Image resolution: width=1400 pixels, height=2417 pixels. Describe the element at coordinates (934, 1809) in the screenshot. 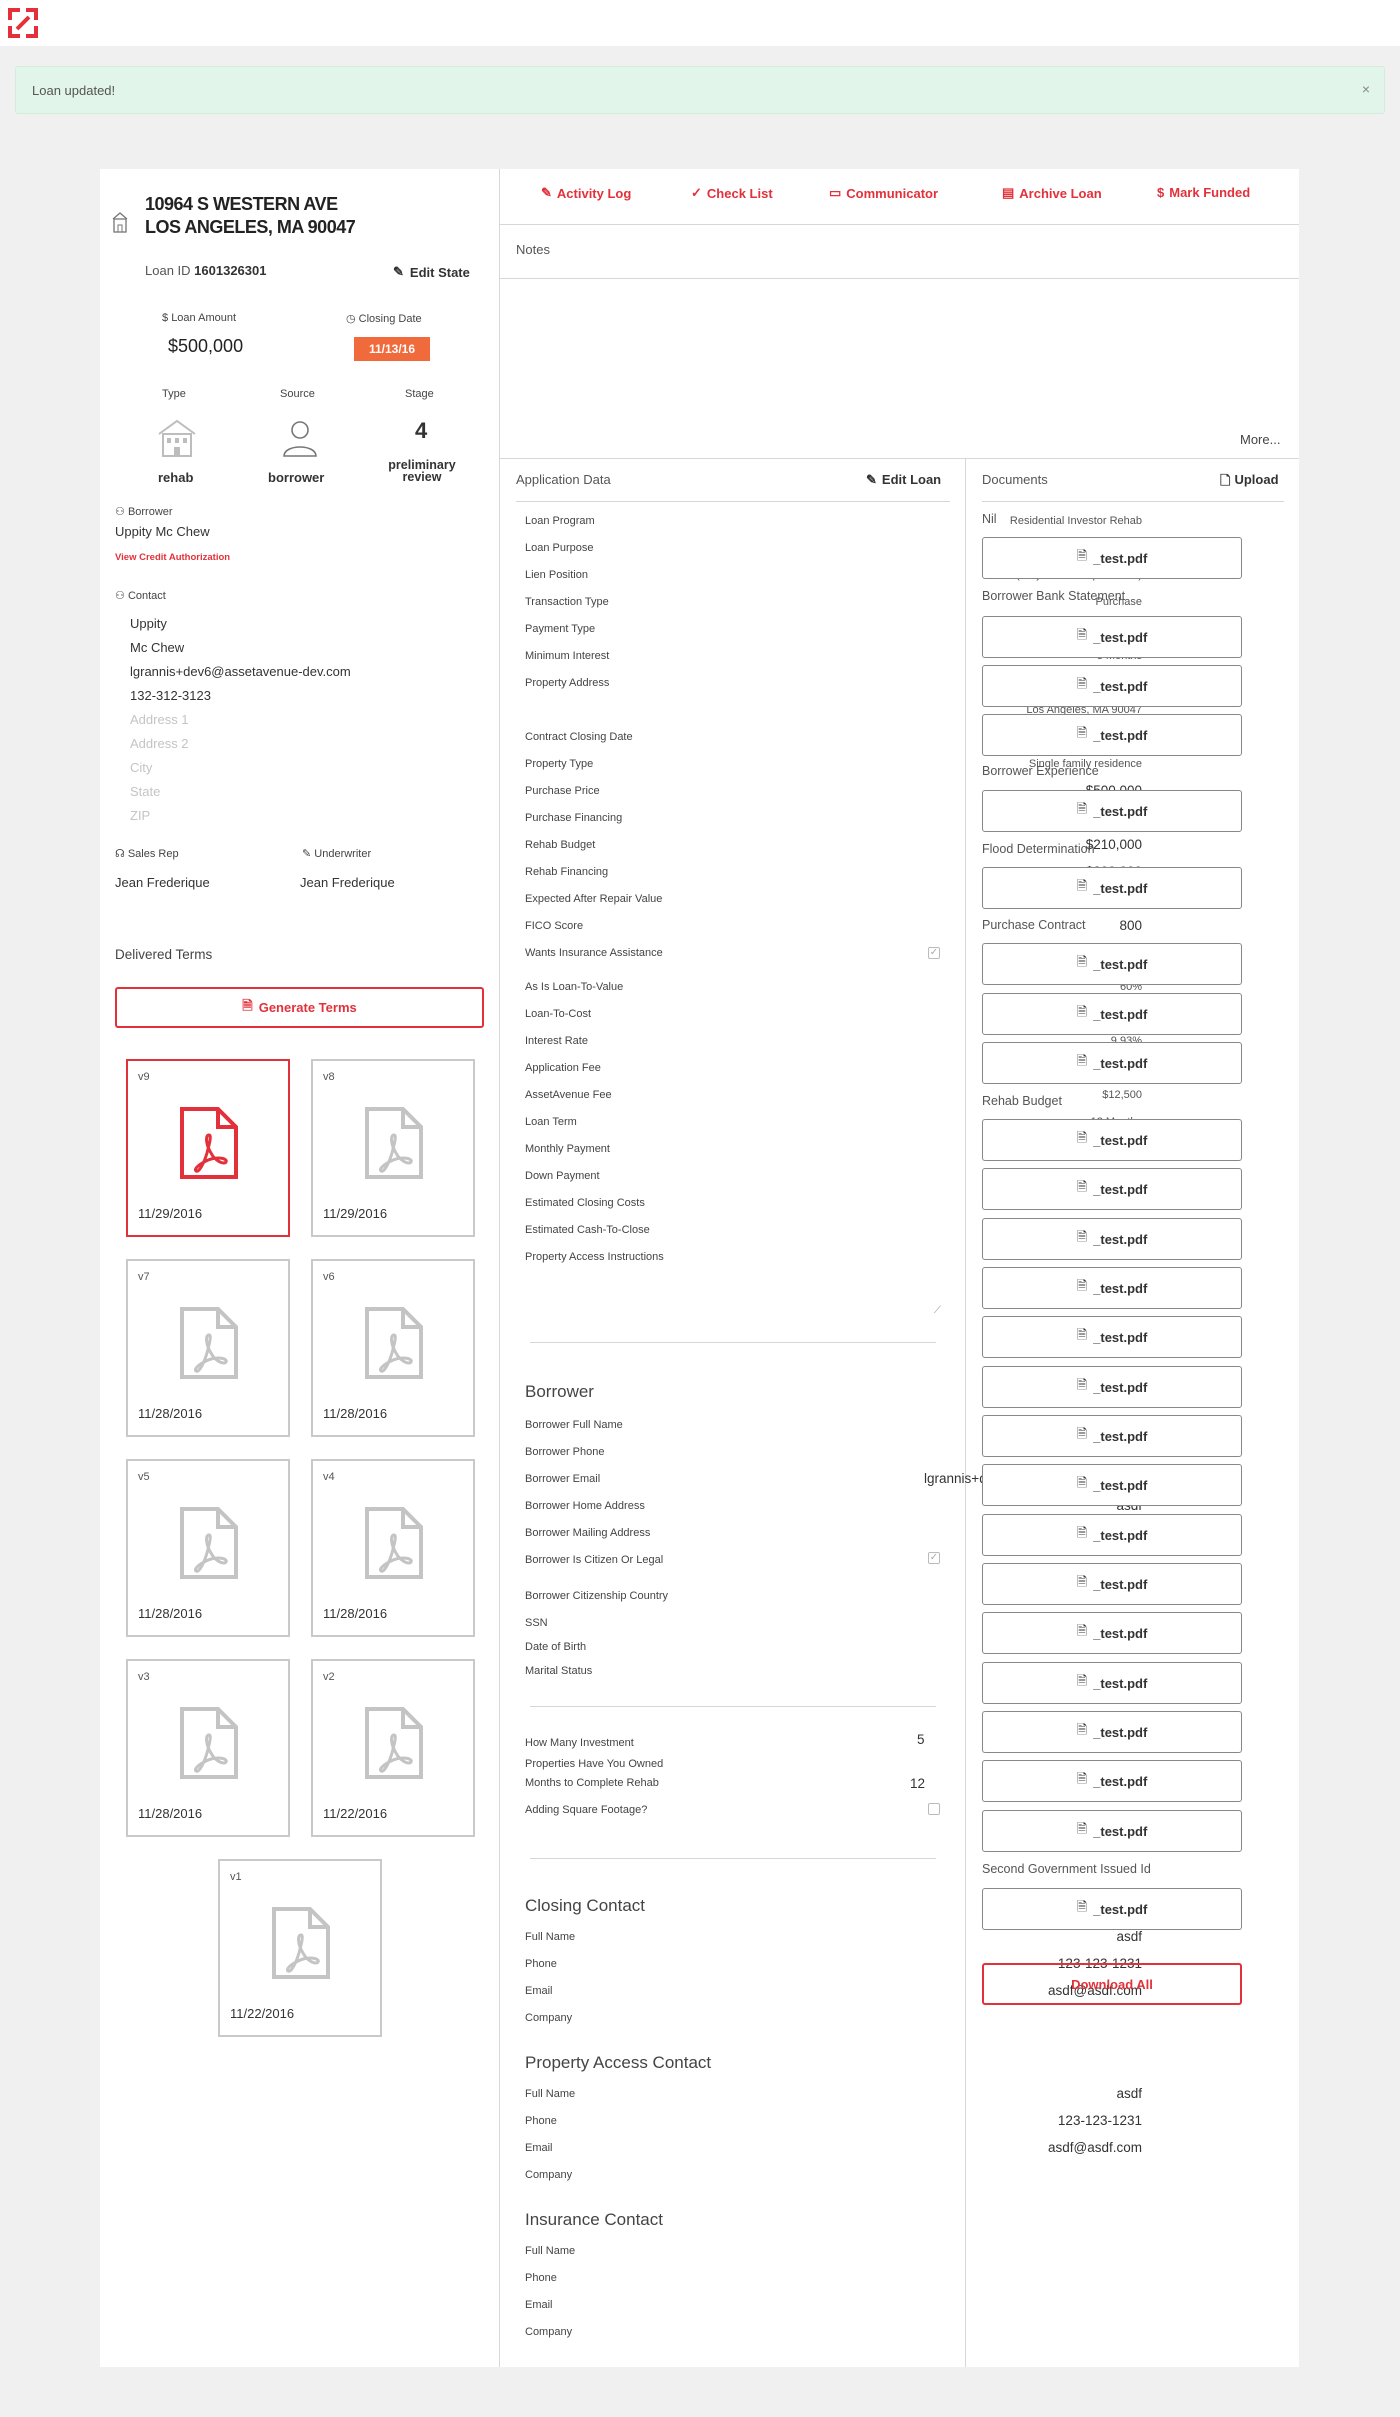

I see `adding-square-footage-checkbox` at that location.